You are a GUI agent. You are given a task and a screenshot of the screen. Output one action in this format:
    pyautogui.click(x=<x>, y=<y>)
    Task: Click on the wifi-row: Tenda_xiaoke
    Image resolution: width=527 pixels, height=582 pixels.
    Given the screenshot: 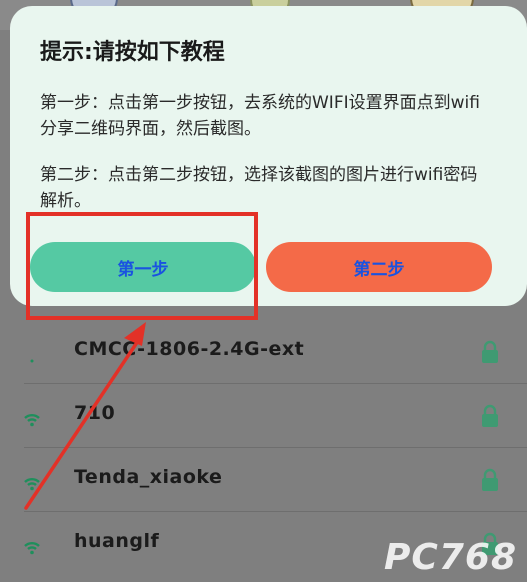 What is the action you would take?
    pyautogui.click(x=263, y=480)
    